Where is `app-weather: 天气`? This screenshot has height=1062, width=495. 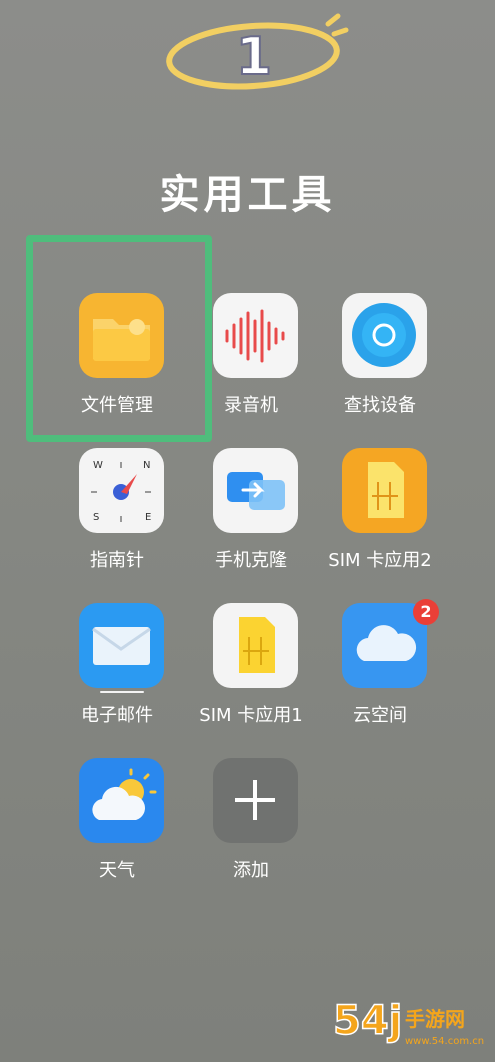
app-weather: 天气 is located at coordinates (117, 825).